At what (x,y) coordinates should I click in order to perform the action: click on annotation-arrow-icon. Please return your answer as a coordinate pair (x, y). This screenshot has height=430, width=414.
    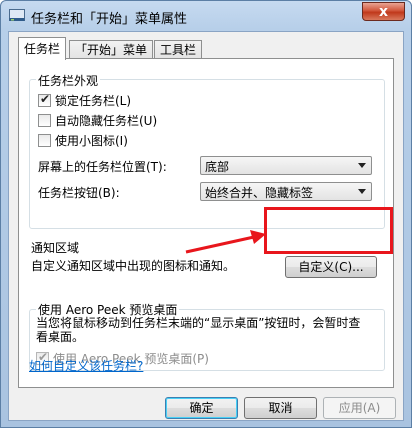
    Looking at the image, I should click on (225, 242).